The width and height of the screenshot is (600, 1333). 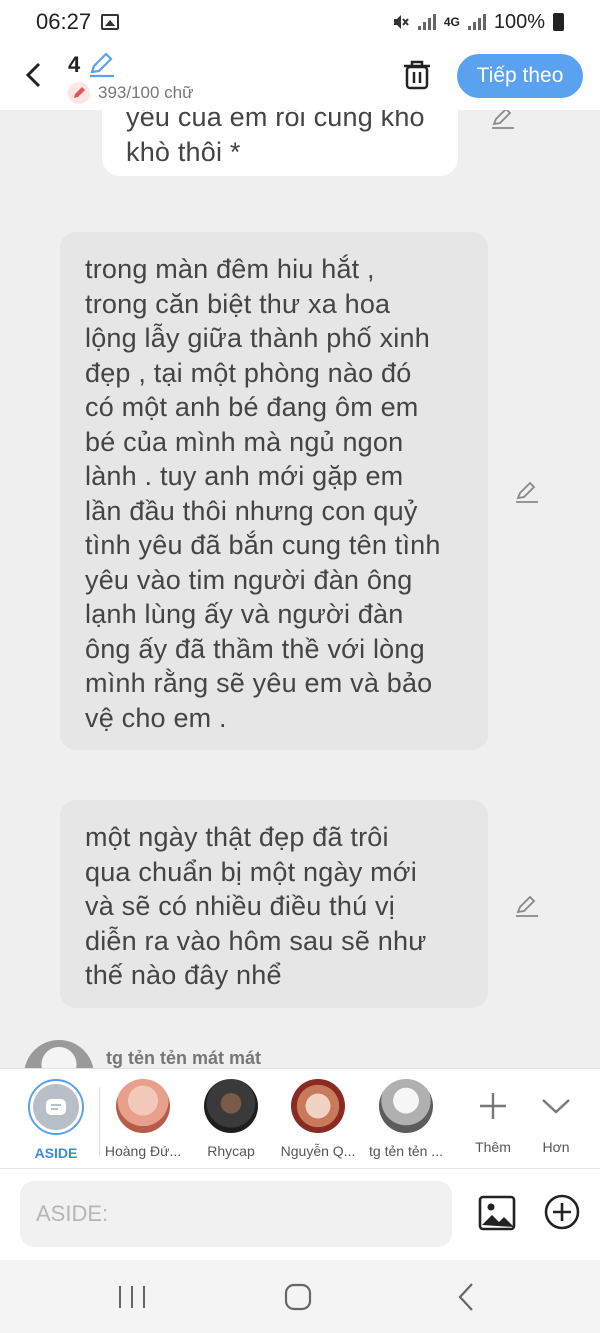 I want to click on message-line: mình rằng sẽ yêu em và bảo, so click(x=259, y=683).